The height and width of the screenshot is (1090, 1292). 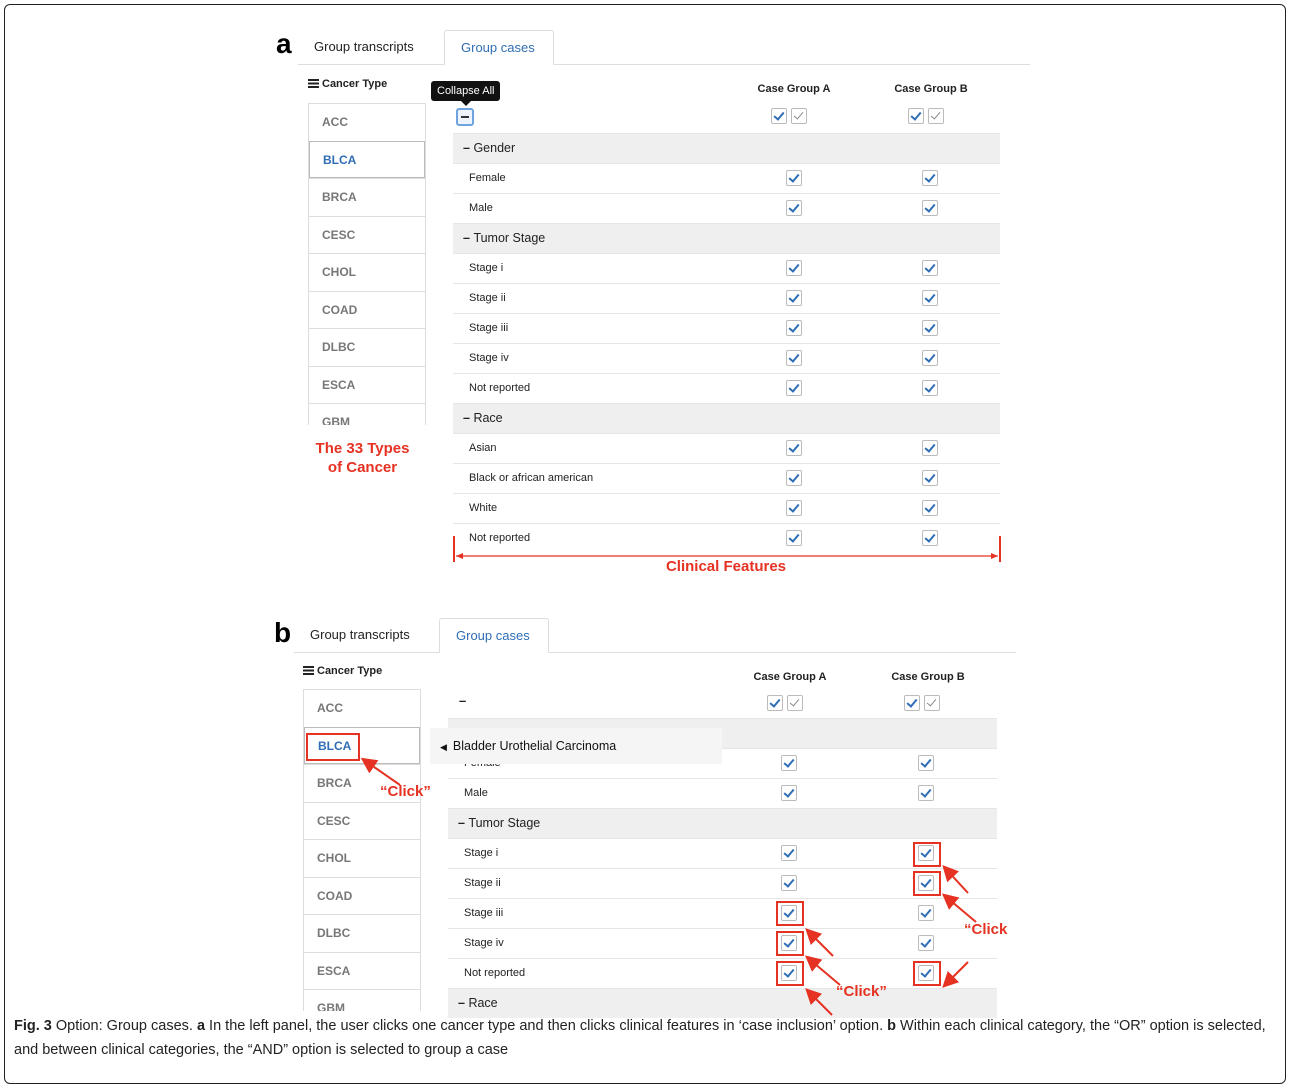 I want to click on click-label-blca: “Click”, so click(x=405, y=791).